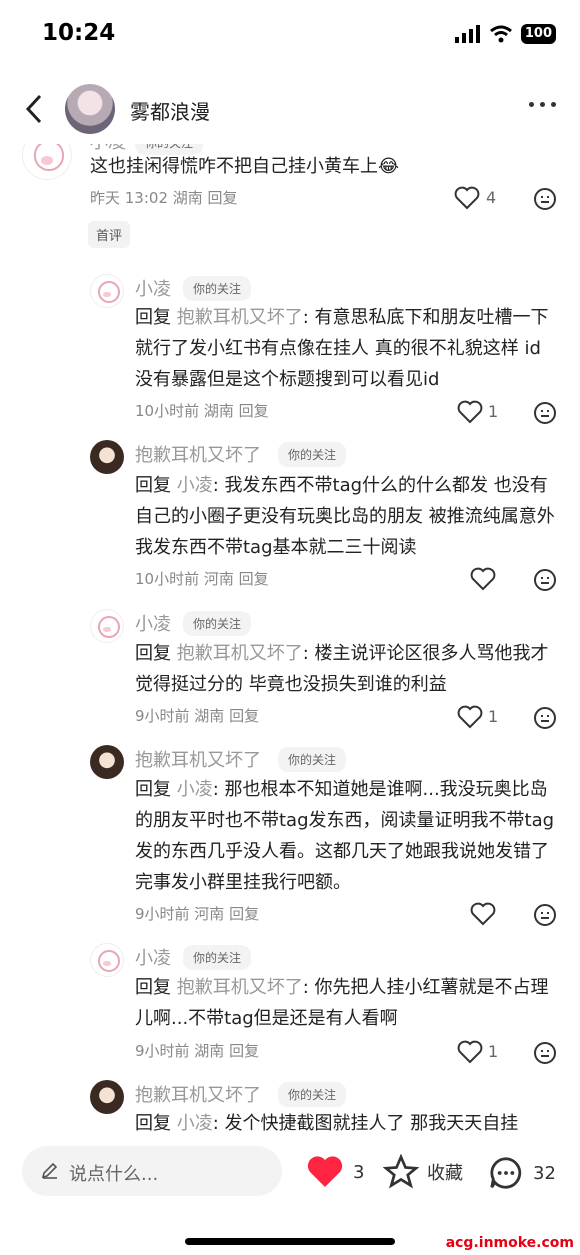 Image resolution: width=580 pixels, height=1255 pixels. What do you see at coordinates (290, 1177) in the screenshot?
I see `bottom-bar: 说点什么... 3 收藏 32` at bounding box center [290, 1177].